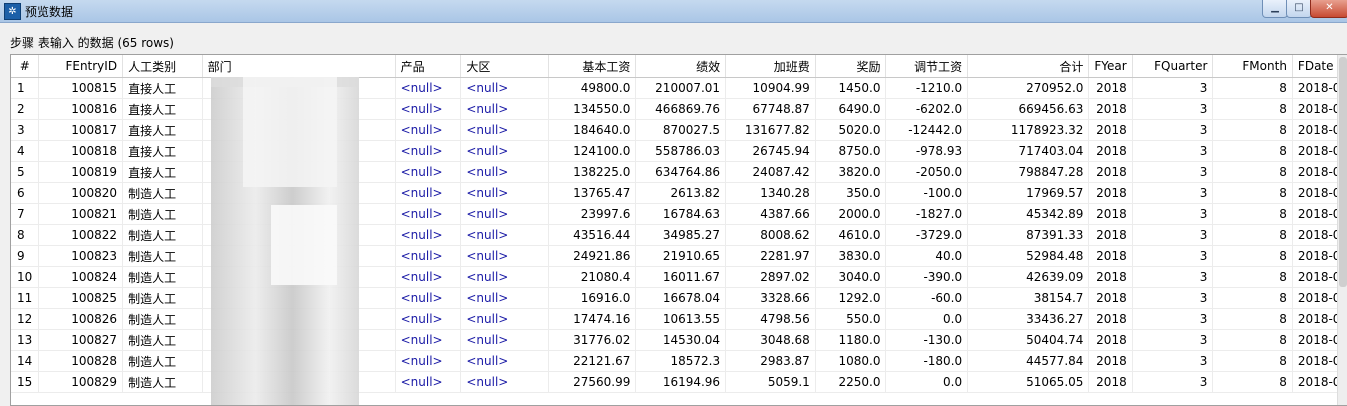 Image resolution: width=1347 pixels, height=406 pixels. I want to click on maximize-button: □, so click(1299, 9).